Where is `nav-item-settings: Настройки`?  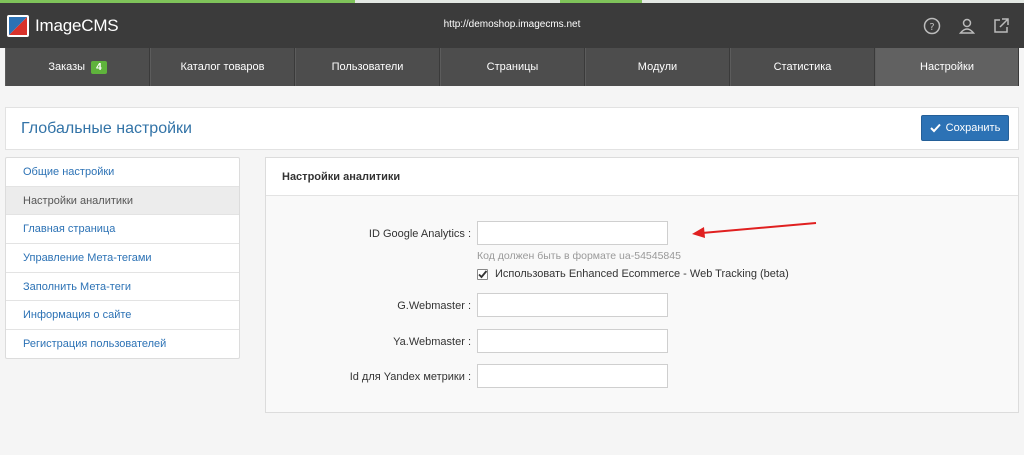 nav-item-settings: Настройки is located at coordinates (947, 67).